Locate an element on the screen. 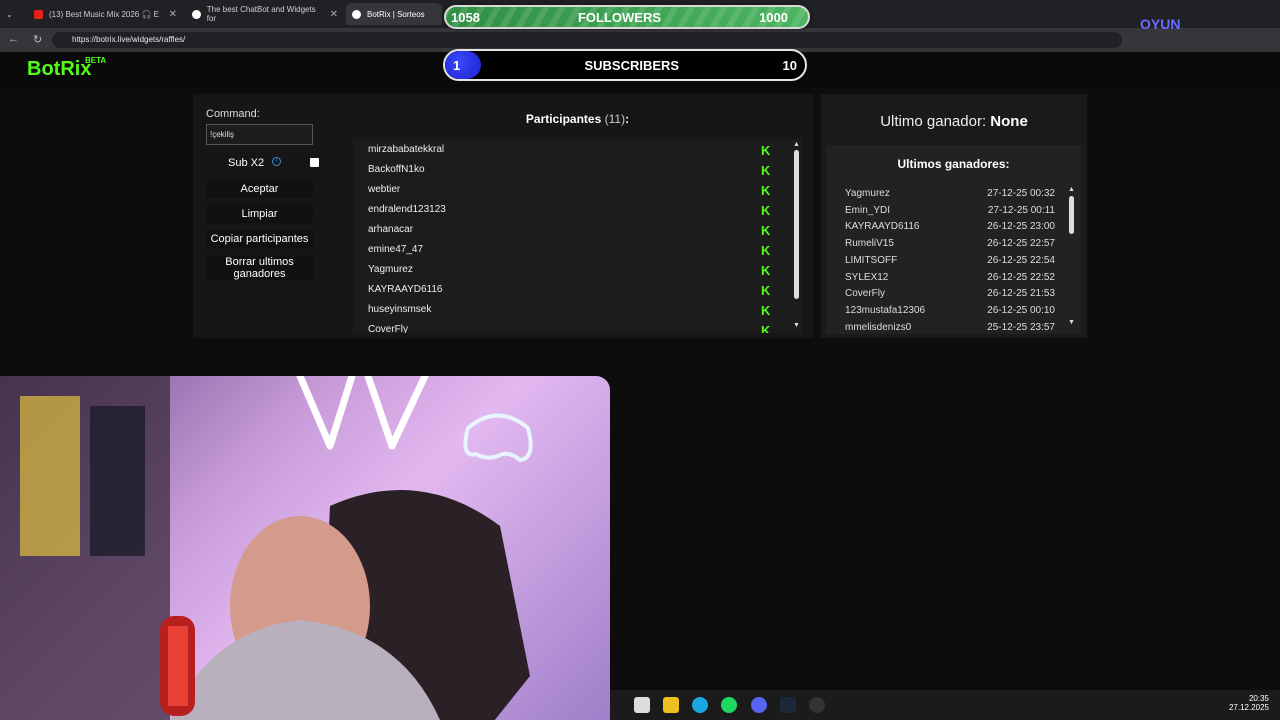  winner-name: Yagmurez is located at coordinates (867, 193).